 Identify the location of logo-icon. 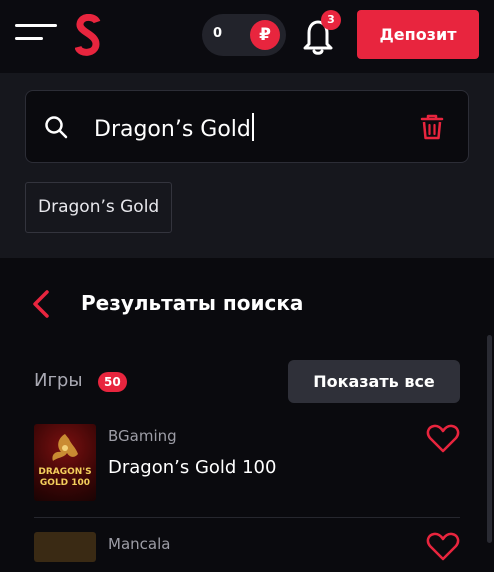
(88, 35).